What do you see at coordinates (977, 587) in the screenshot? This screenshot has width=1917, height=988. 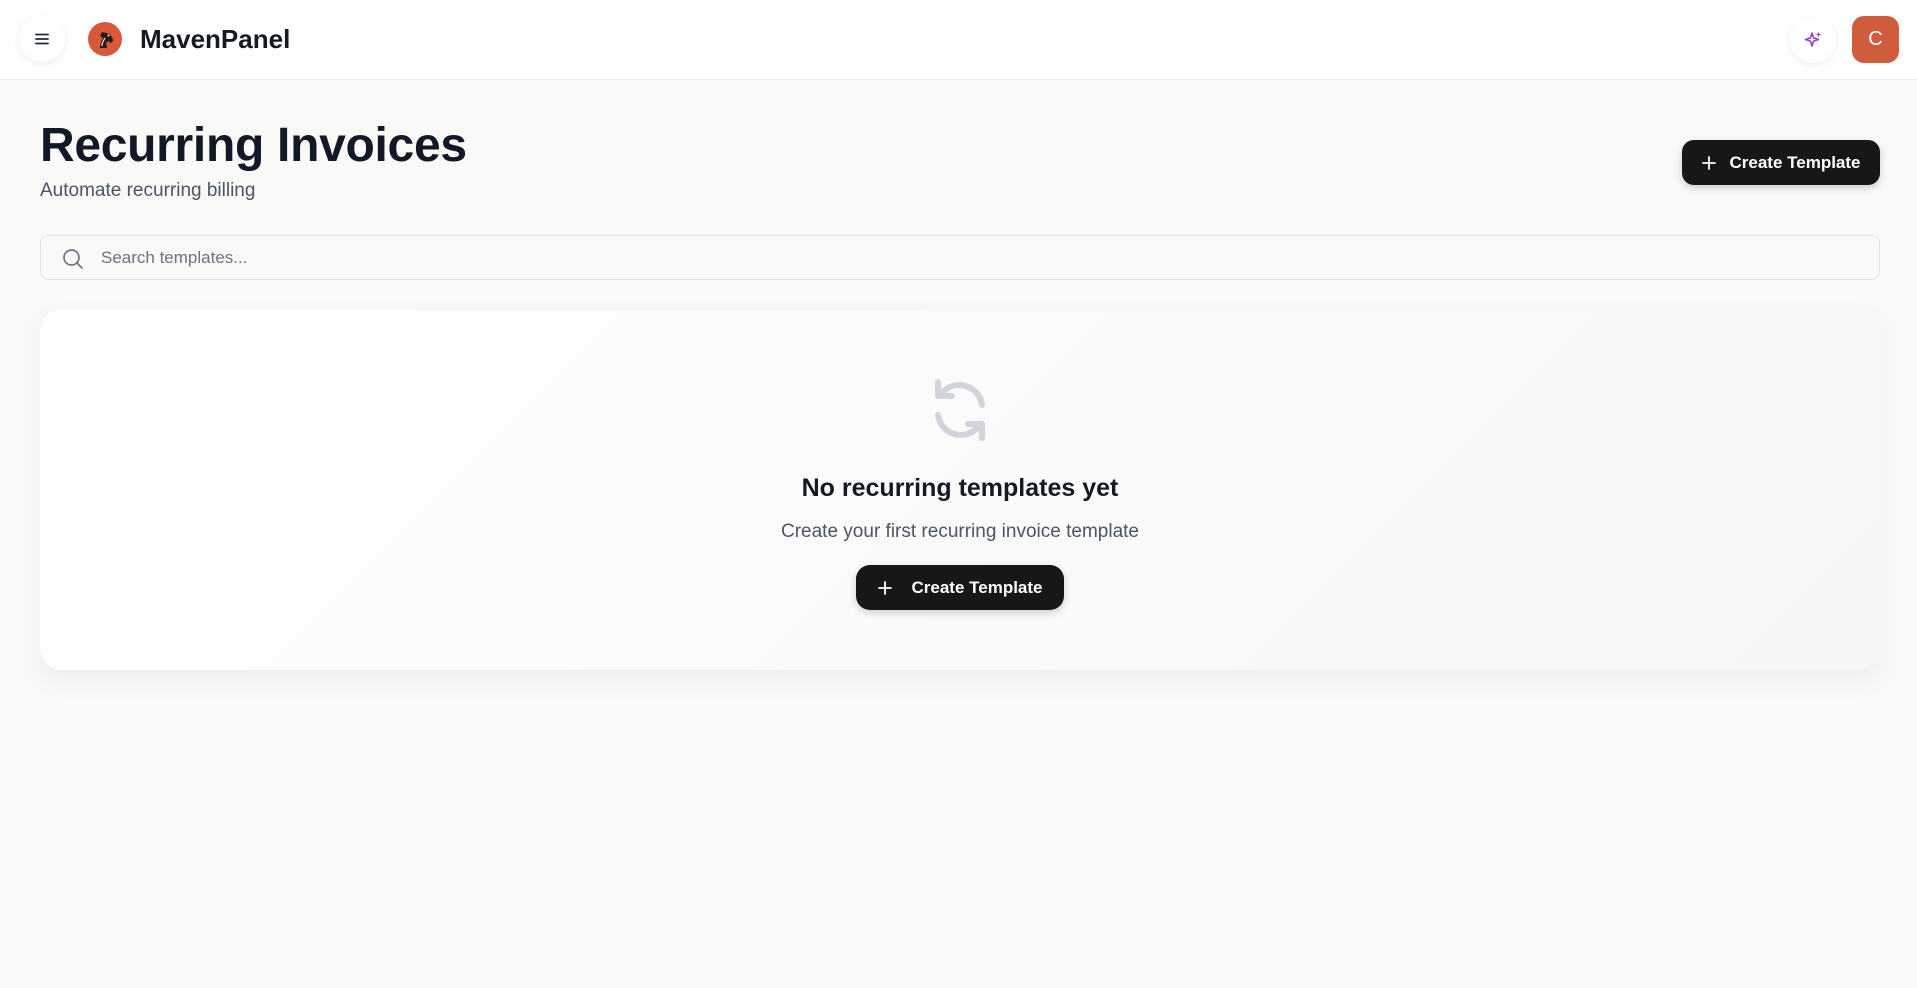 I see `empty-create-template-label: Create Template` at bounding box center [977, 587].